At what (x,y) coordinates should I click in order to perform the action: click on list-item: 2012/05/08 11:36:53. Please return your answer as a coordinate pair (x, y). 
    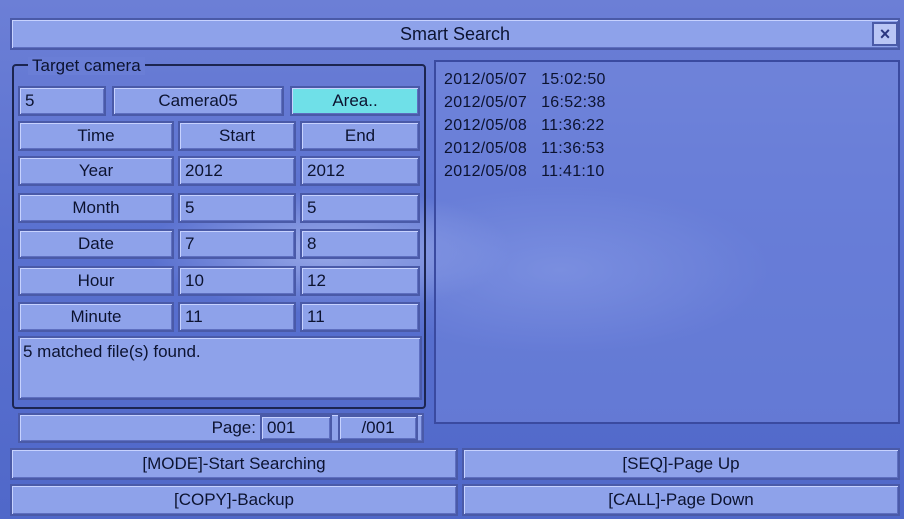
    Looking at the image, I should click on (671, 148).